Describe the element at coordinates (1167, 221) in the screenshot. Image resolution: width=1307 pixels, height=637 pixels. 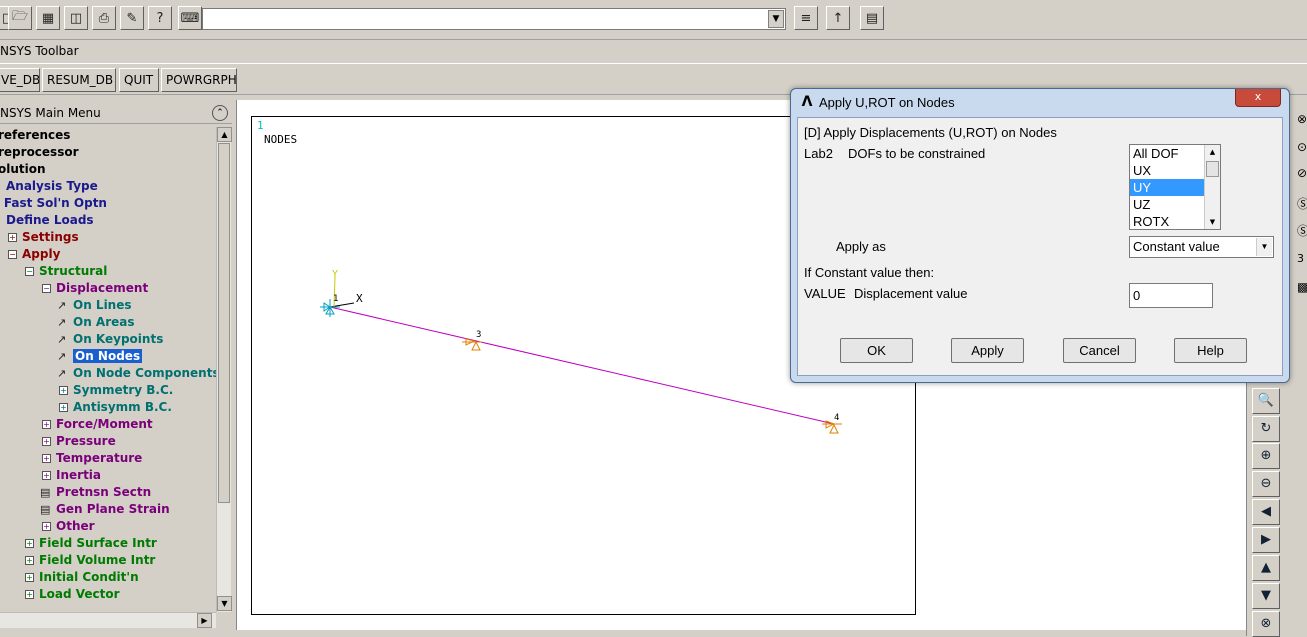
I see `dof-option: ROTX` at that location.